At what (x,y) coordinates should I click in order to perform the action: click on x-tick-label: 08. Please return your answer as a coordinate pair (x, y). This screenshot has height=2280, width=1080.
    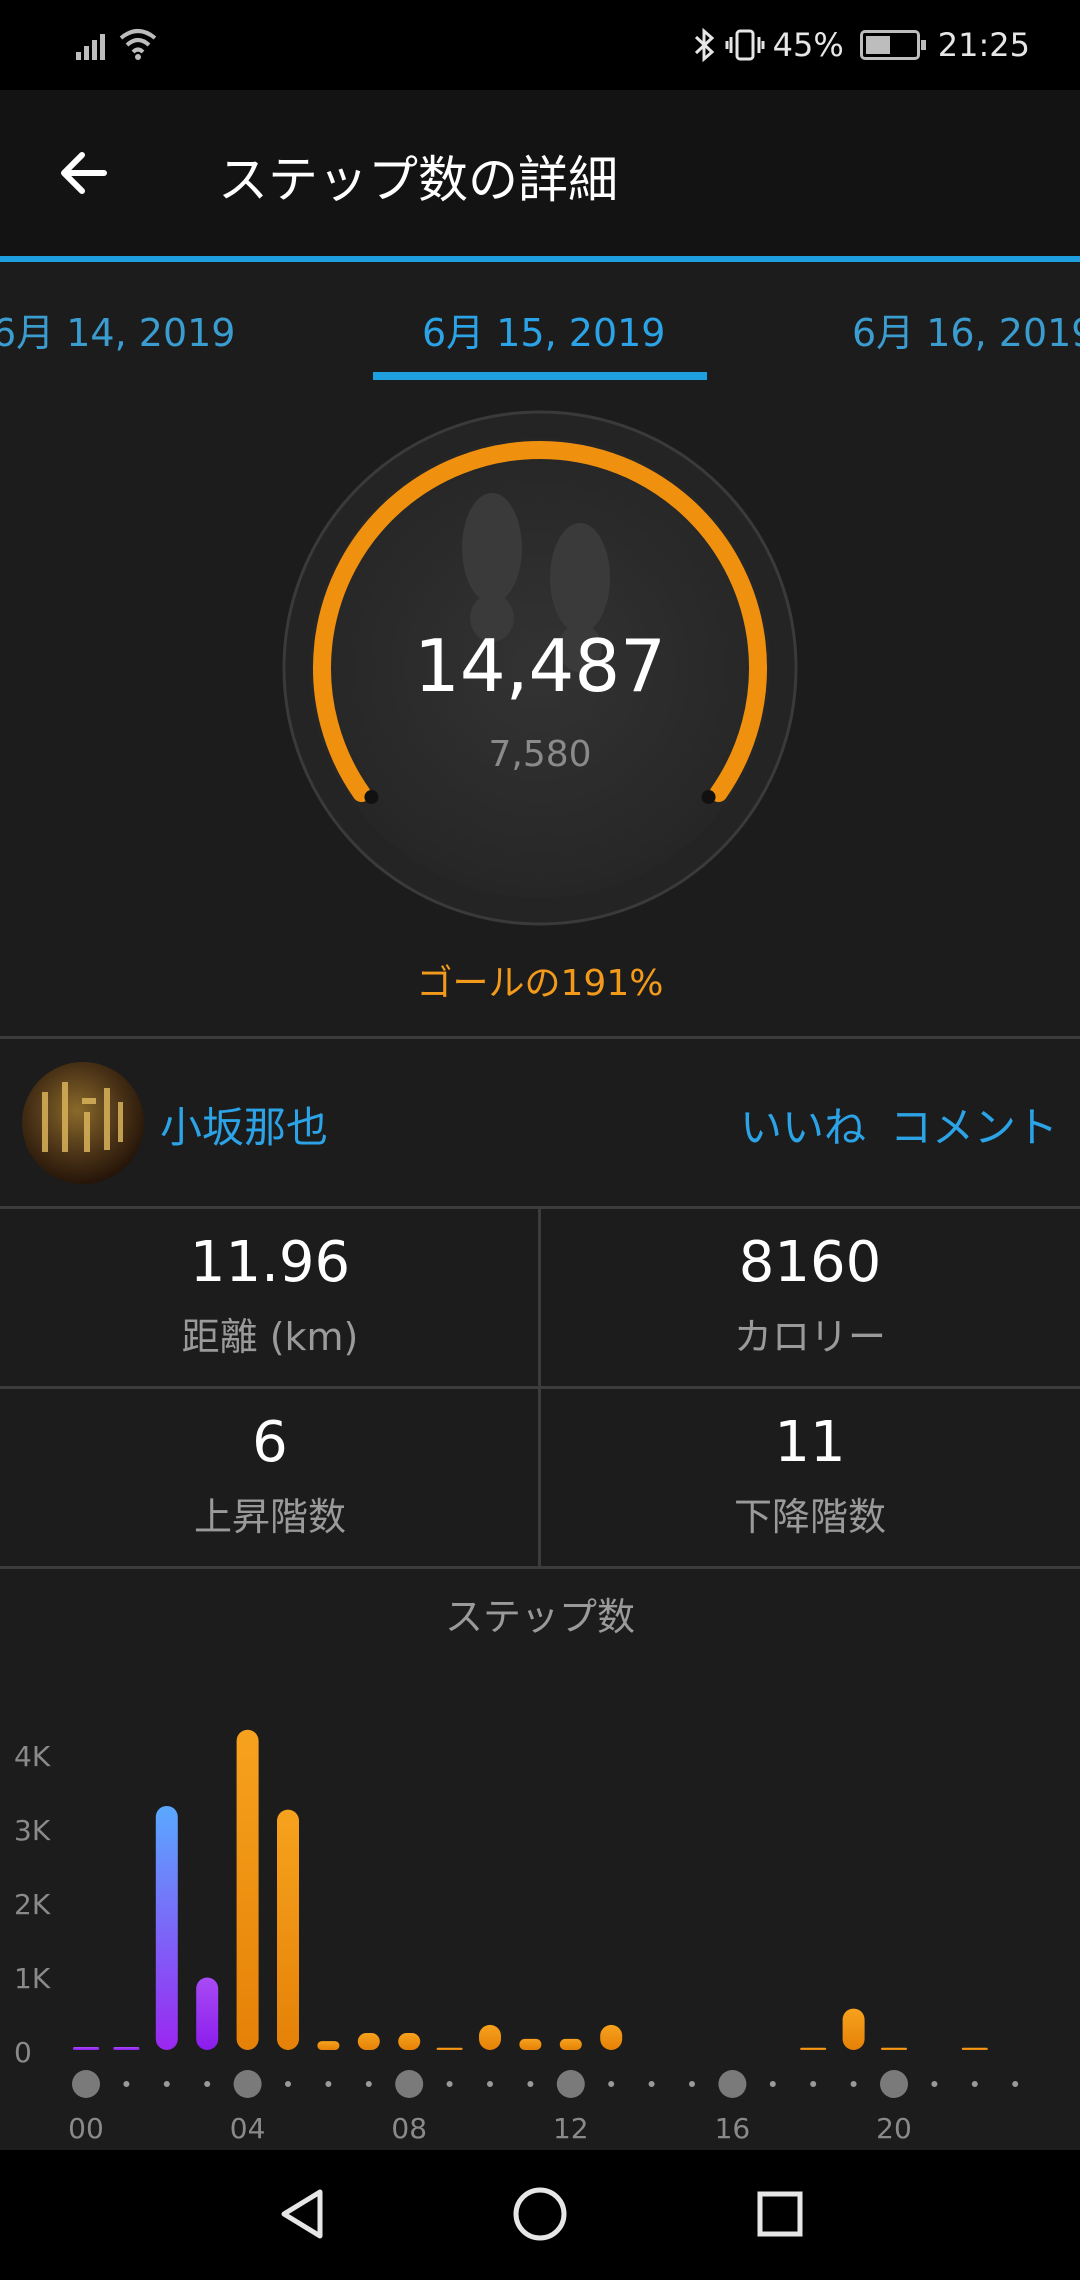
    Looking at the image, I should click on (409, 2128).